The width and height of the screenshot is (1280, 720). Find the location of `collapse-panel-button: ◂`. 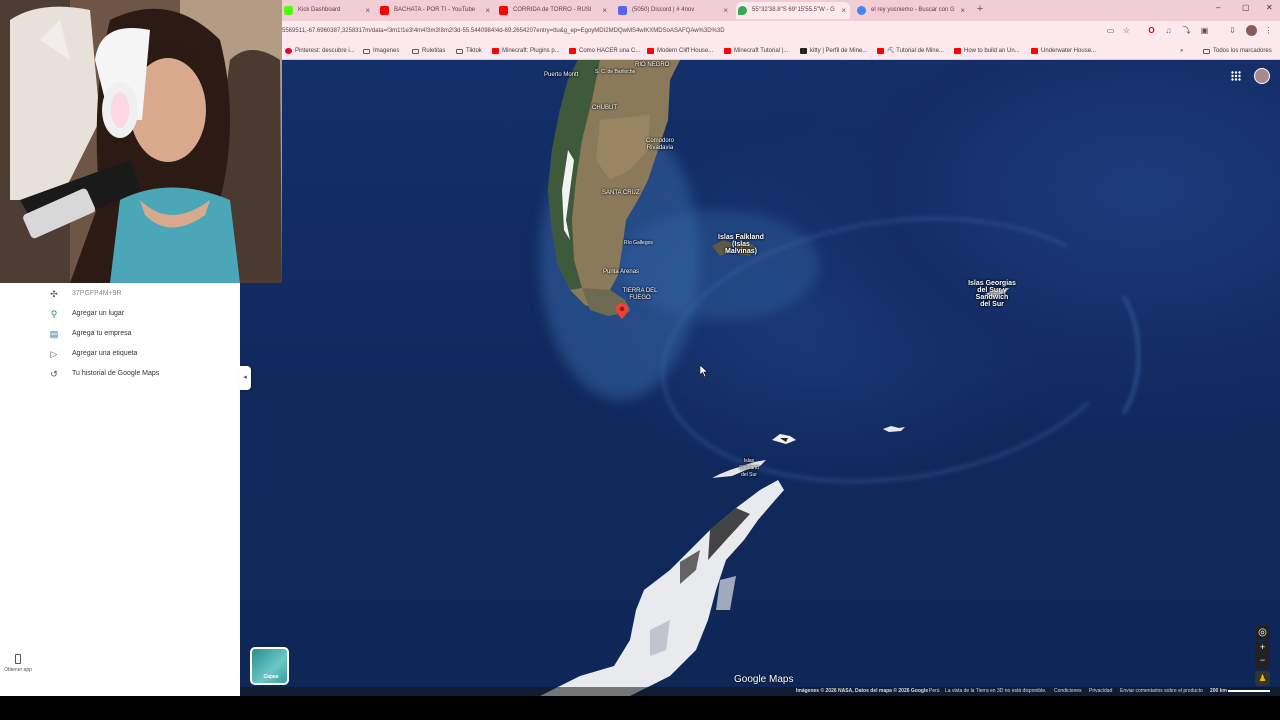

collapse-panel-button: ◂ is located at coordinates (245, 378).